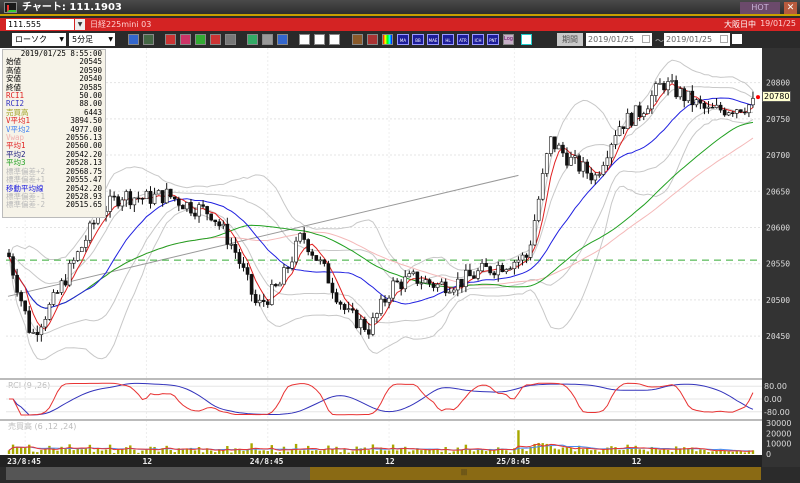  I want to click on rci-tick-label: 0.00, so click(773, 399).